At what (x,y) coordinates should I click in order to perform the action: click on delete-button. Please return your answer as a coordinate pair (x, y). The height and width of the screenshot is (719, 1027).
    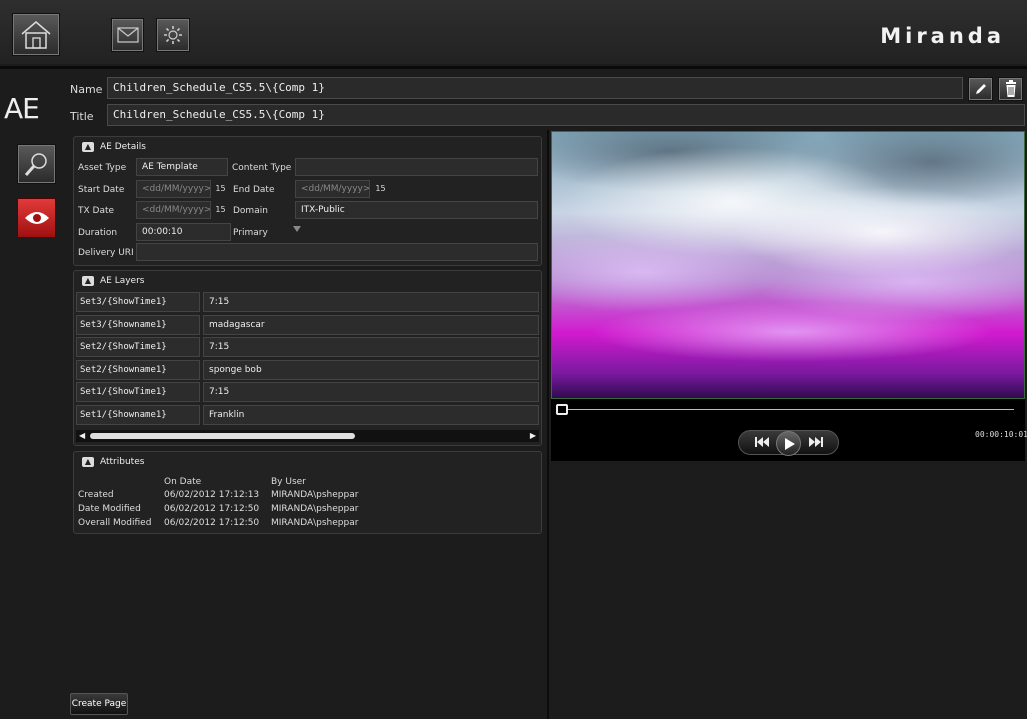
    Looking at the image, I should click on (1010, 89).